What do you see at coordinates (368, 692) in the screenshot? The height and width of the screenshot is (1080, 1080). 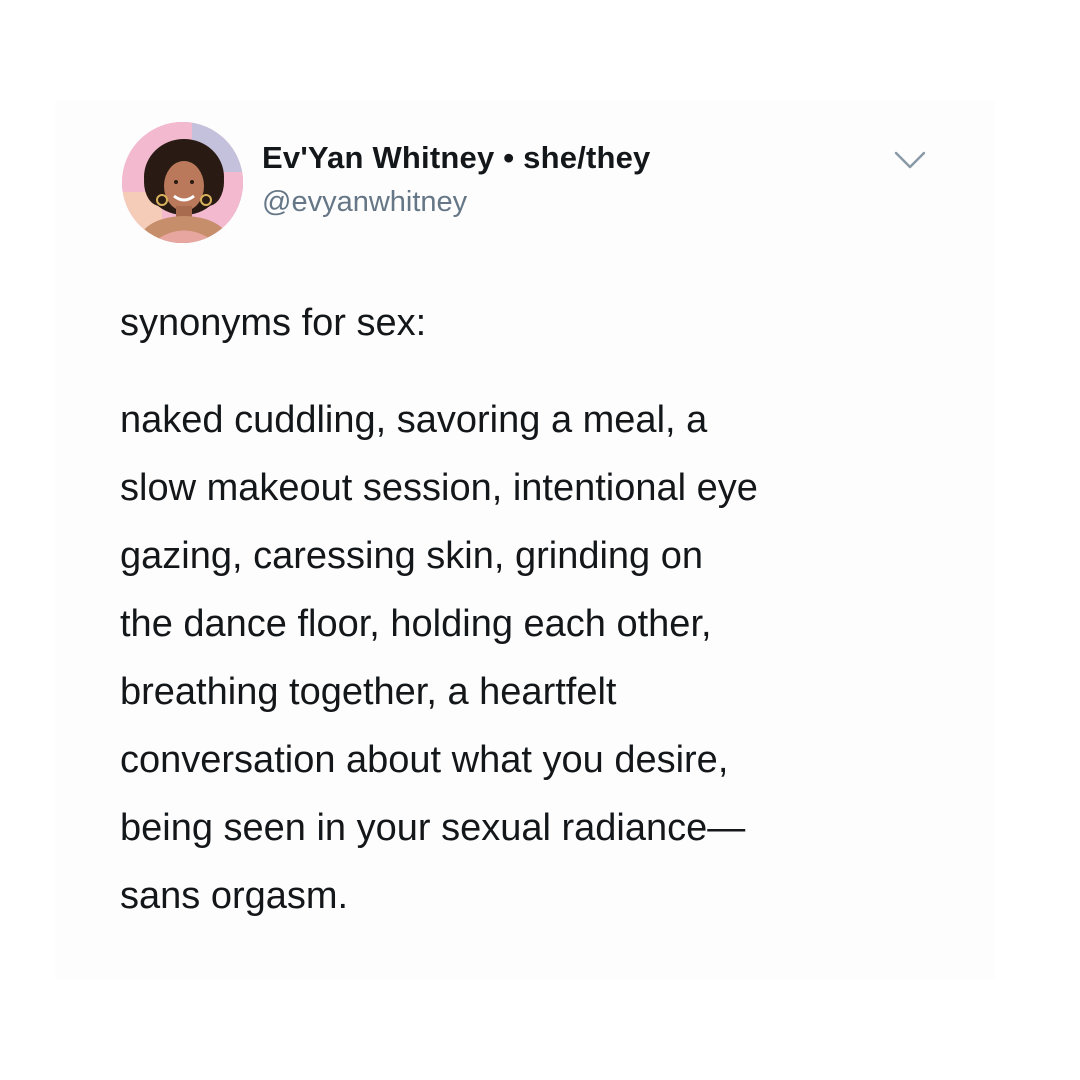 I see `tweet-line: breathing together, a heartfelt` at bounding box center [368, 692].